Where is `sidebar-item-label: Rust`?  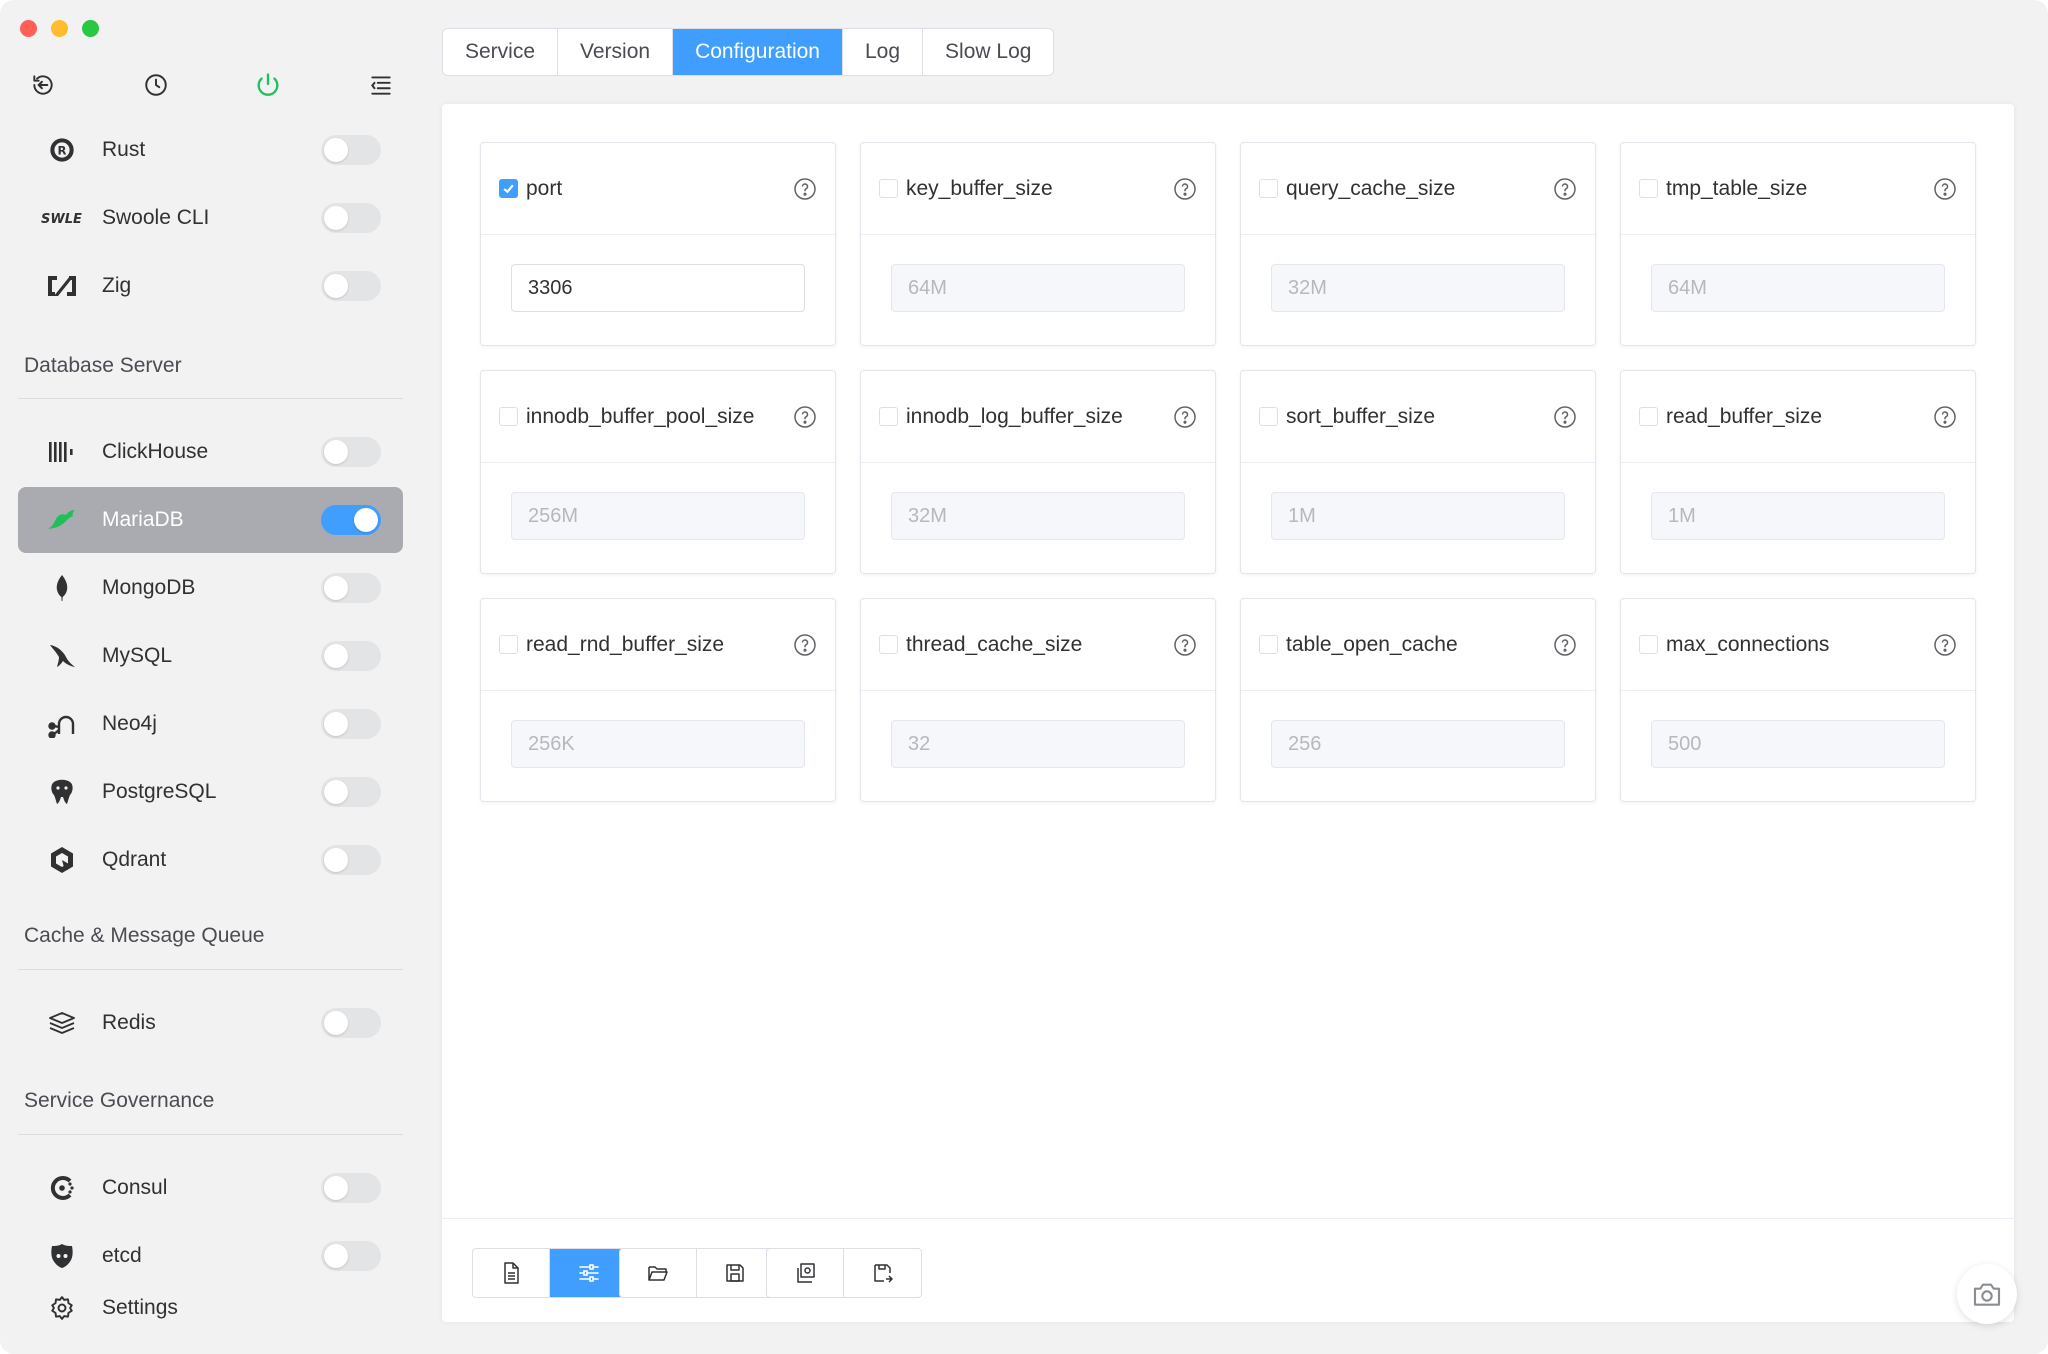
sidebar-item-label: Rust is located at coordinates (124, 149).